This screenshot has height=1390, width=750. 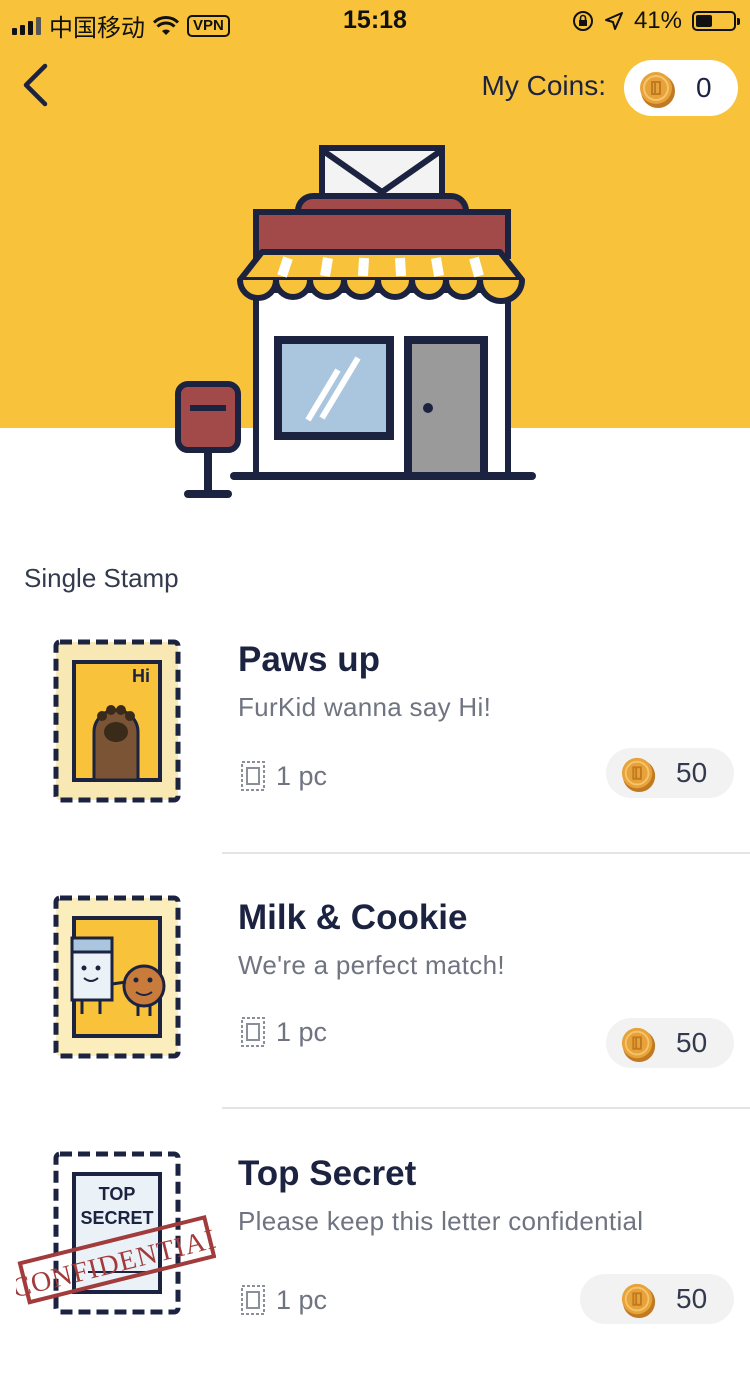 I want to click on stamp-name: Paws up, so click(x=309, y=659).